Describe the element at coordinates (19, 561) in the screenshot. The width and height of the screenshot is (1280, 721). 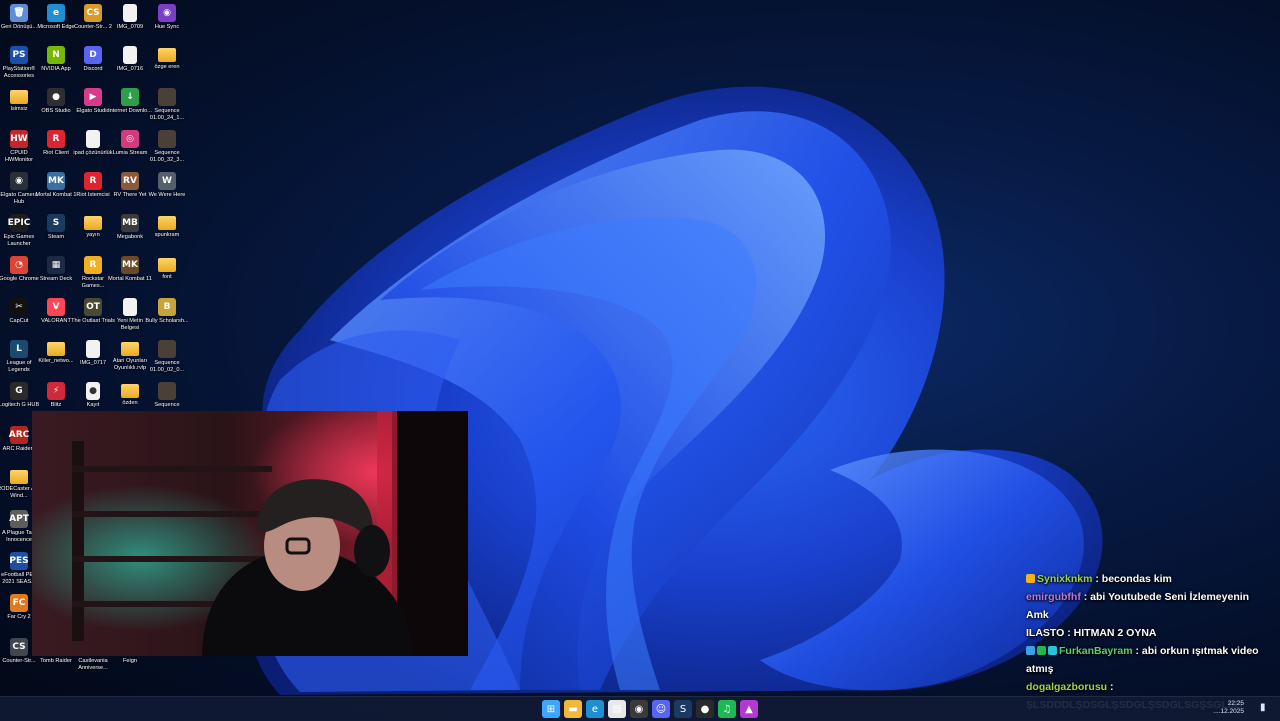
I see `efootball-icon: PES` at that location.